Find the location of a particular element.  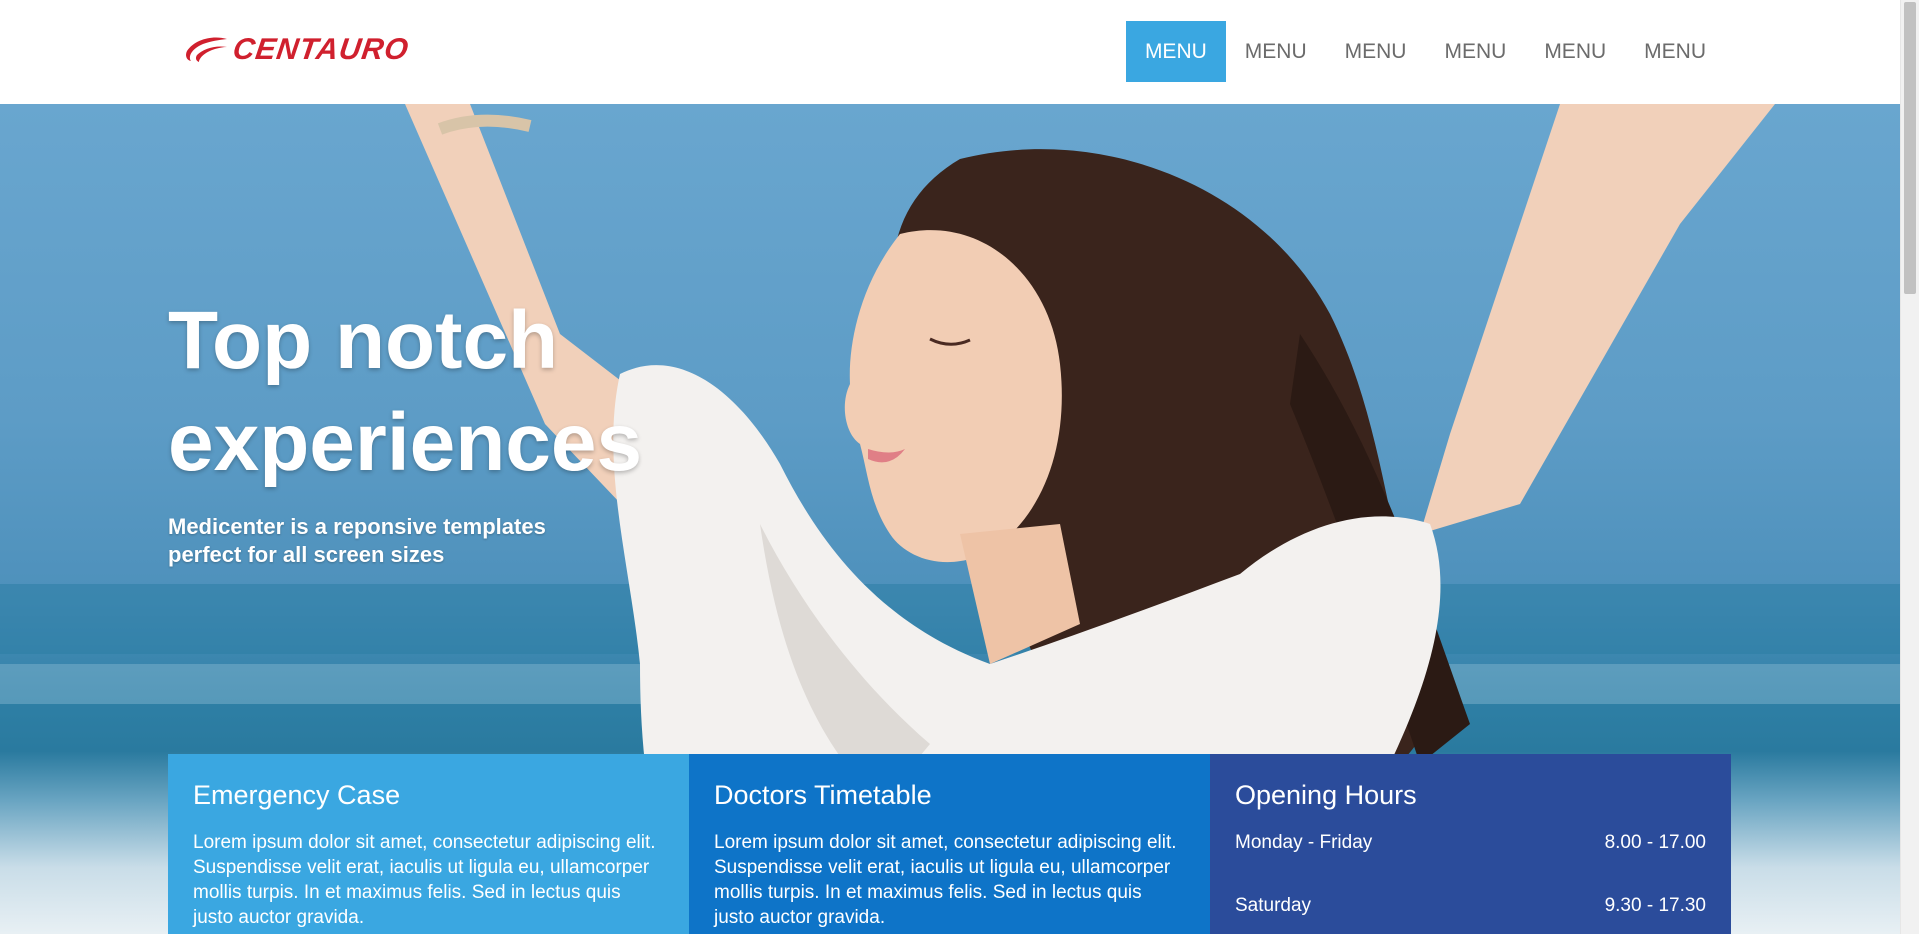

hero-title-line-2: experiences is located at coordinates (405, 442).